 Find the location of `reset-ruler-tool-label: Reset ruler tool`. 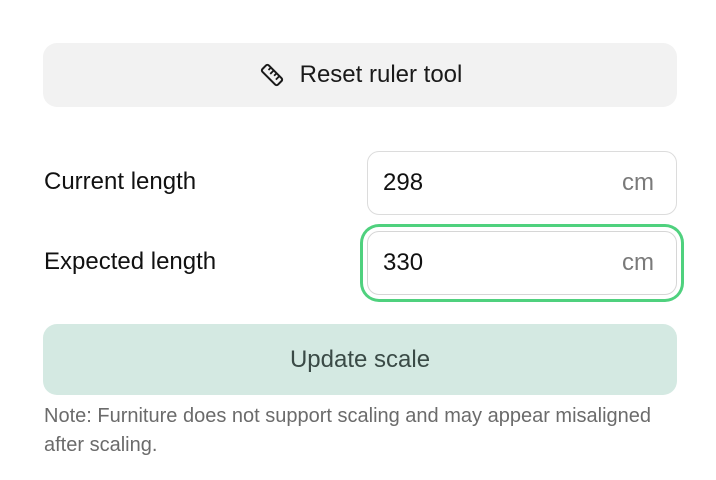

reset-ruler-tool-label: Reset ruler tool is located at coordinates (381, 74).